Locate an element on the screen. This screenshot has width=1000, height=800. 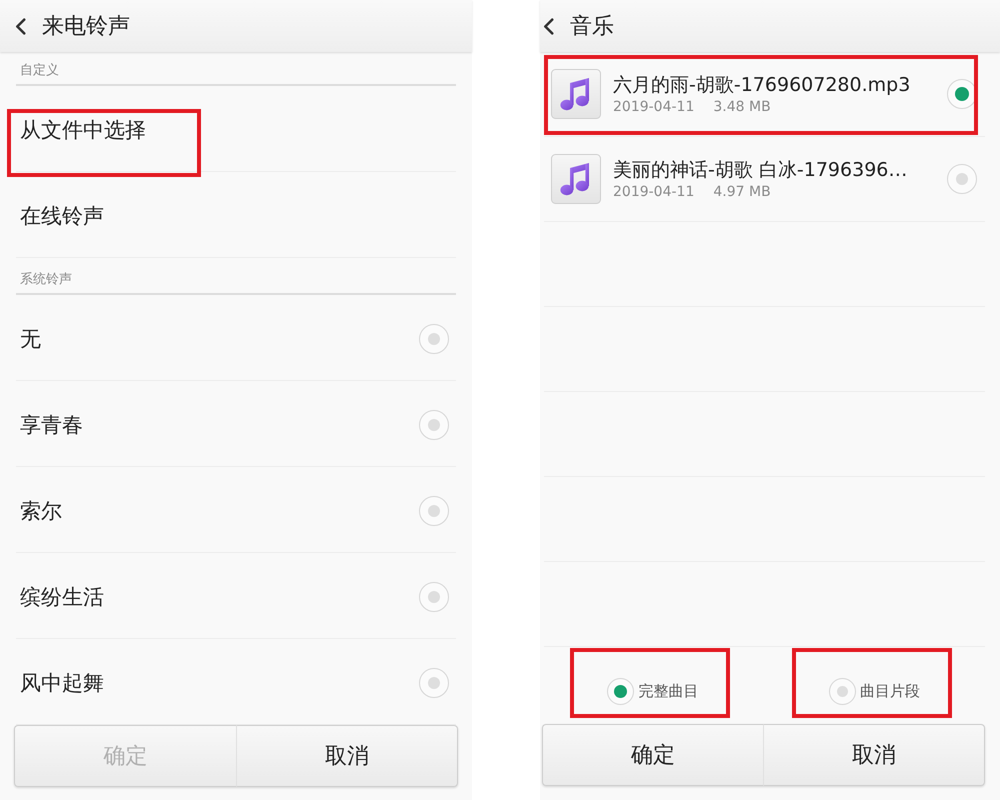
dialog-button: 确定 is located at coordinates (653, 755).